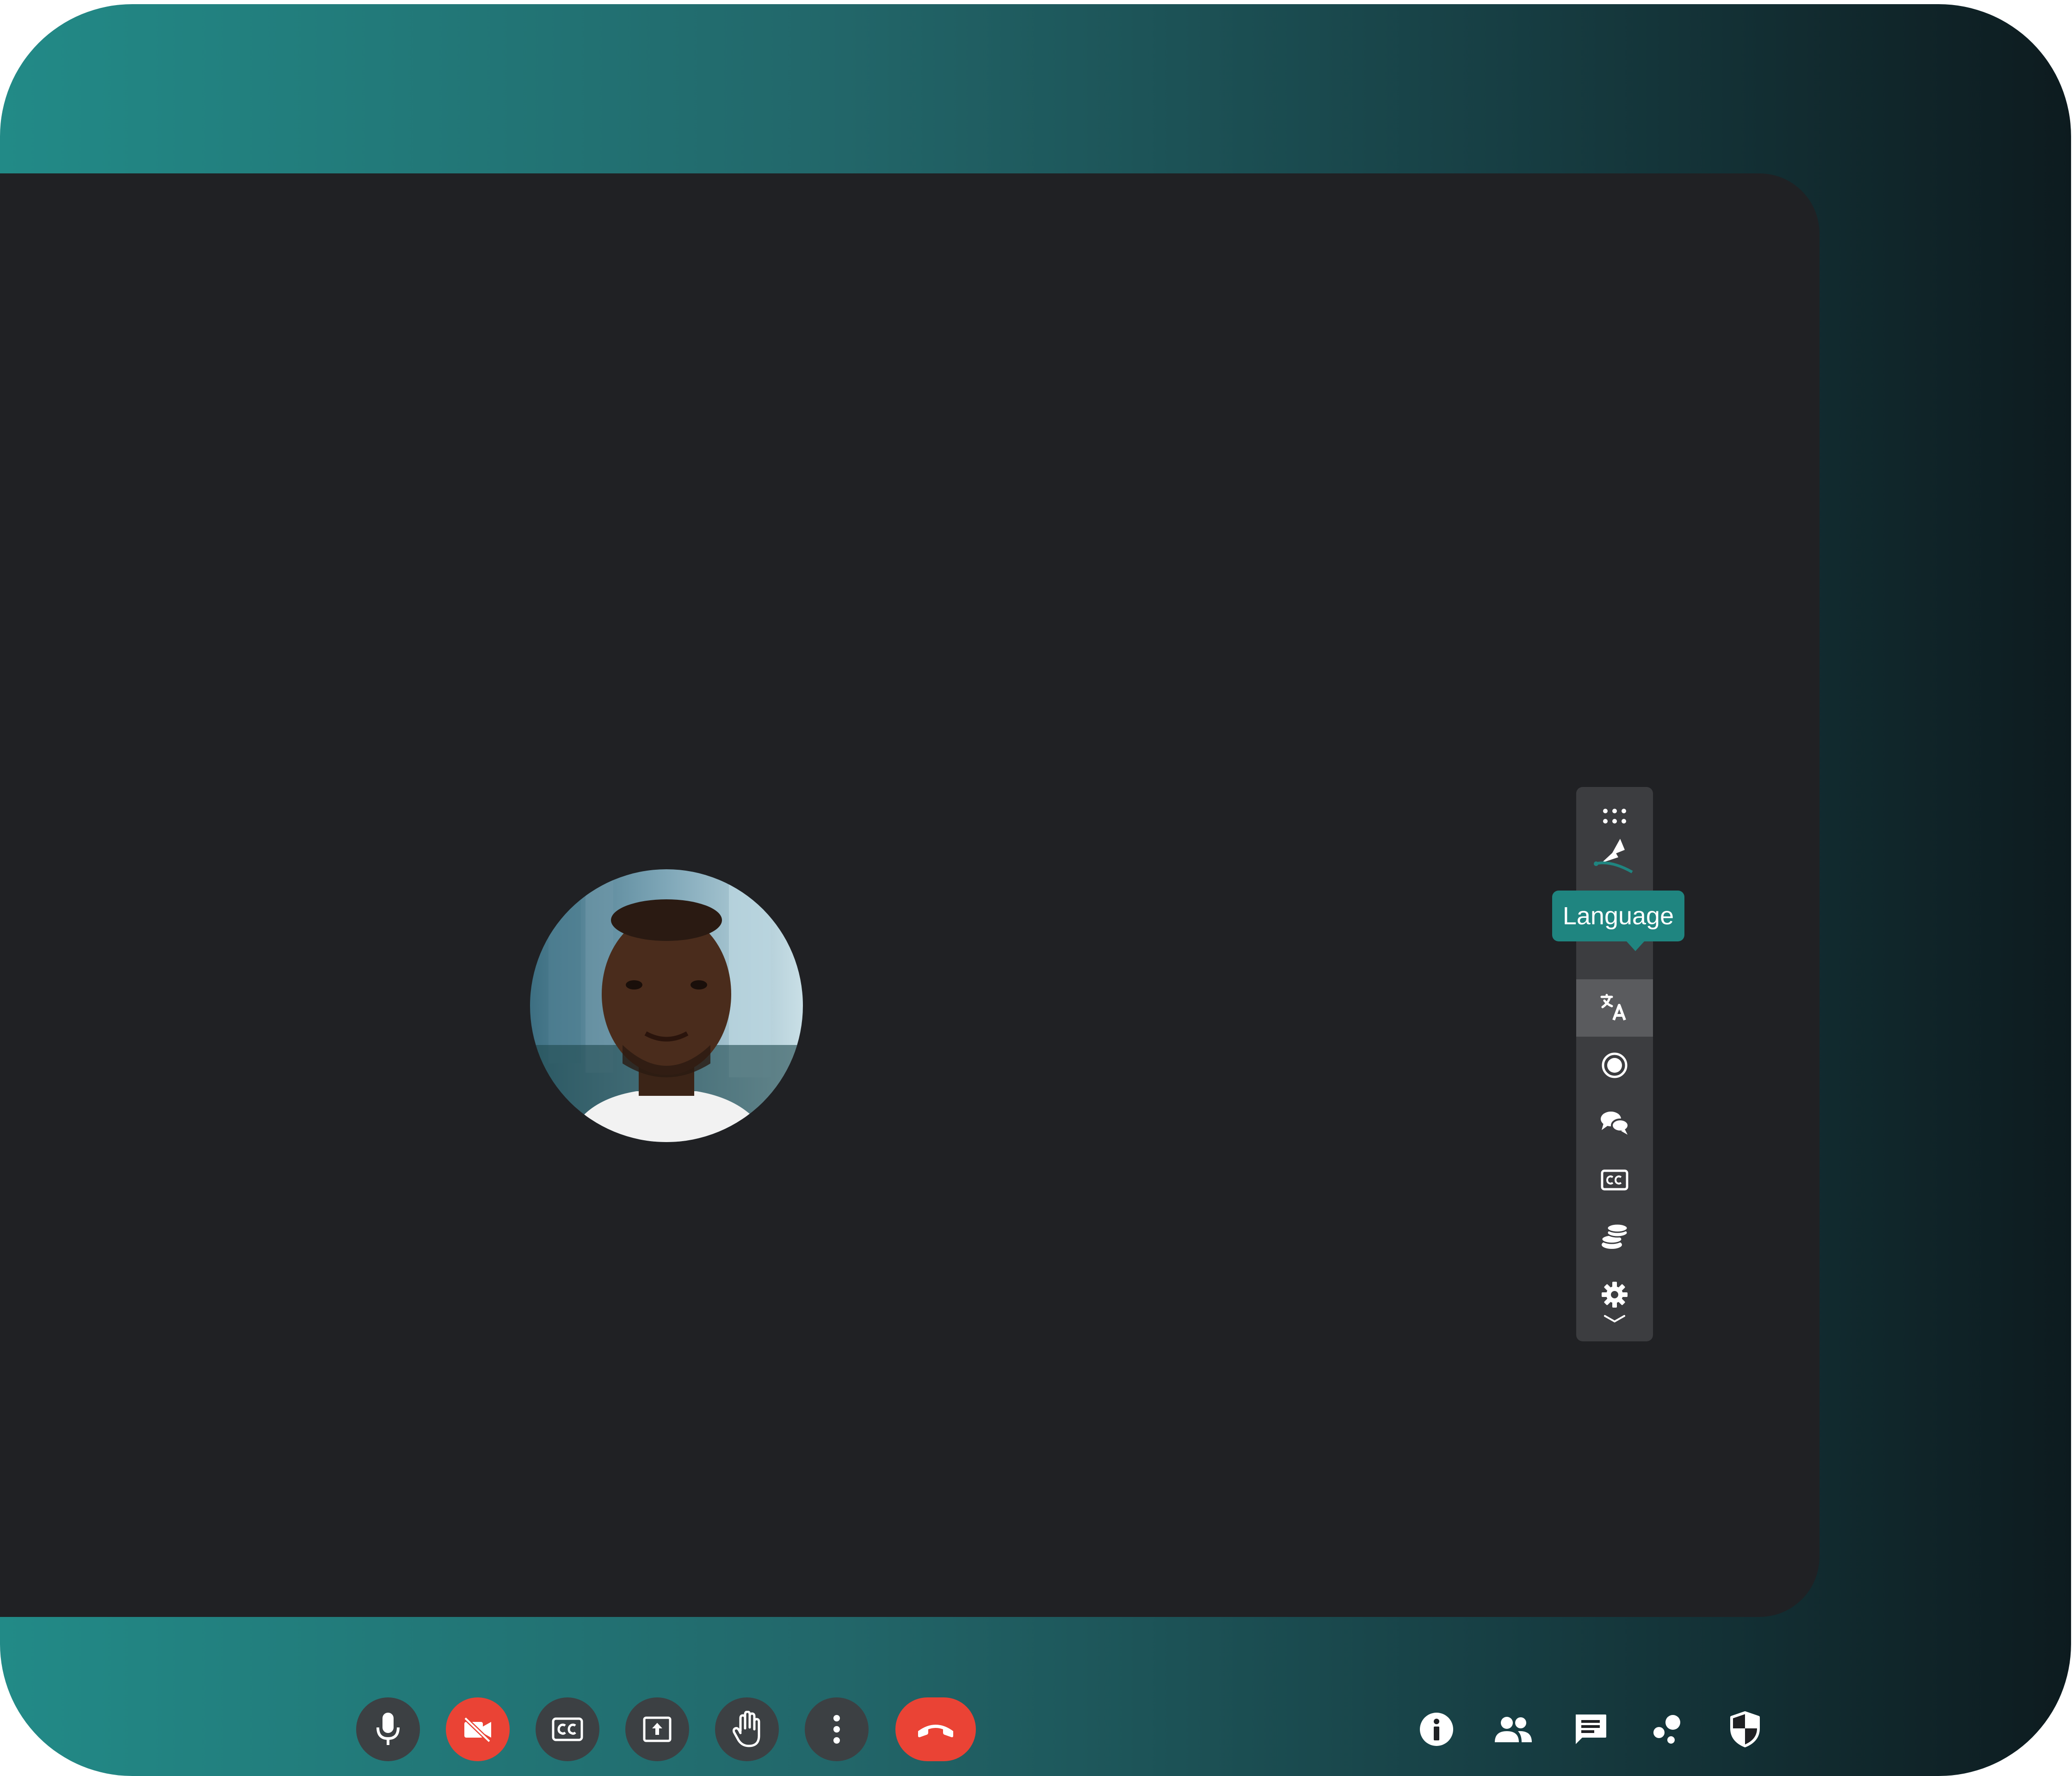  I want to click on present-button, so click(657, 1729).